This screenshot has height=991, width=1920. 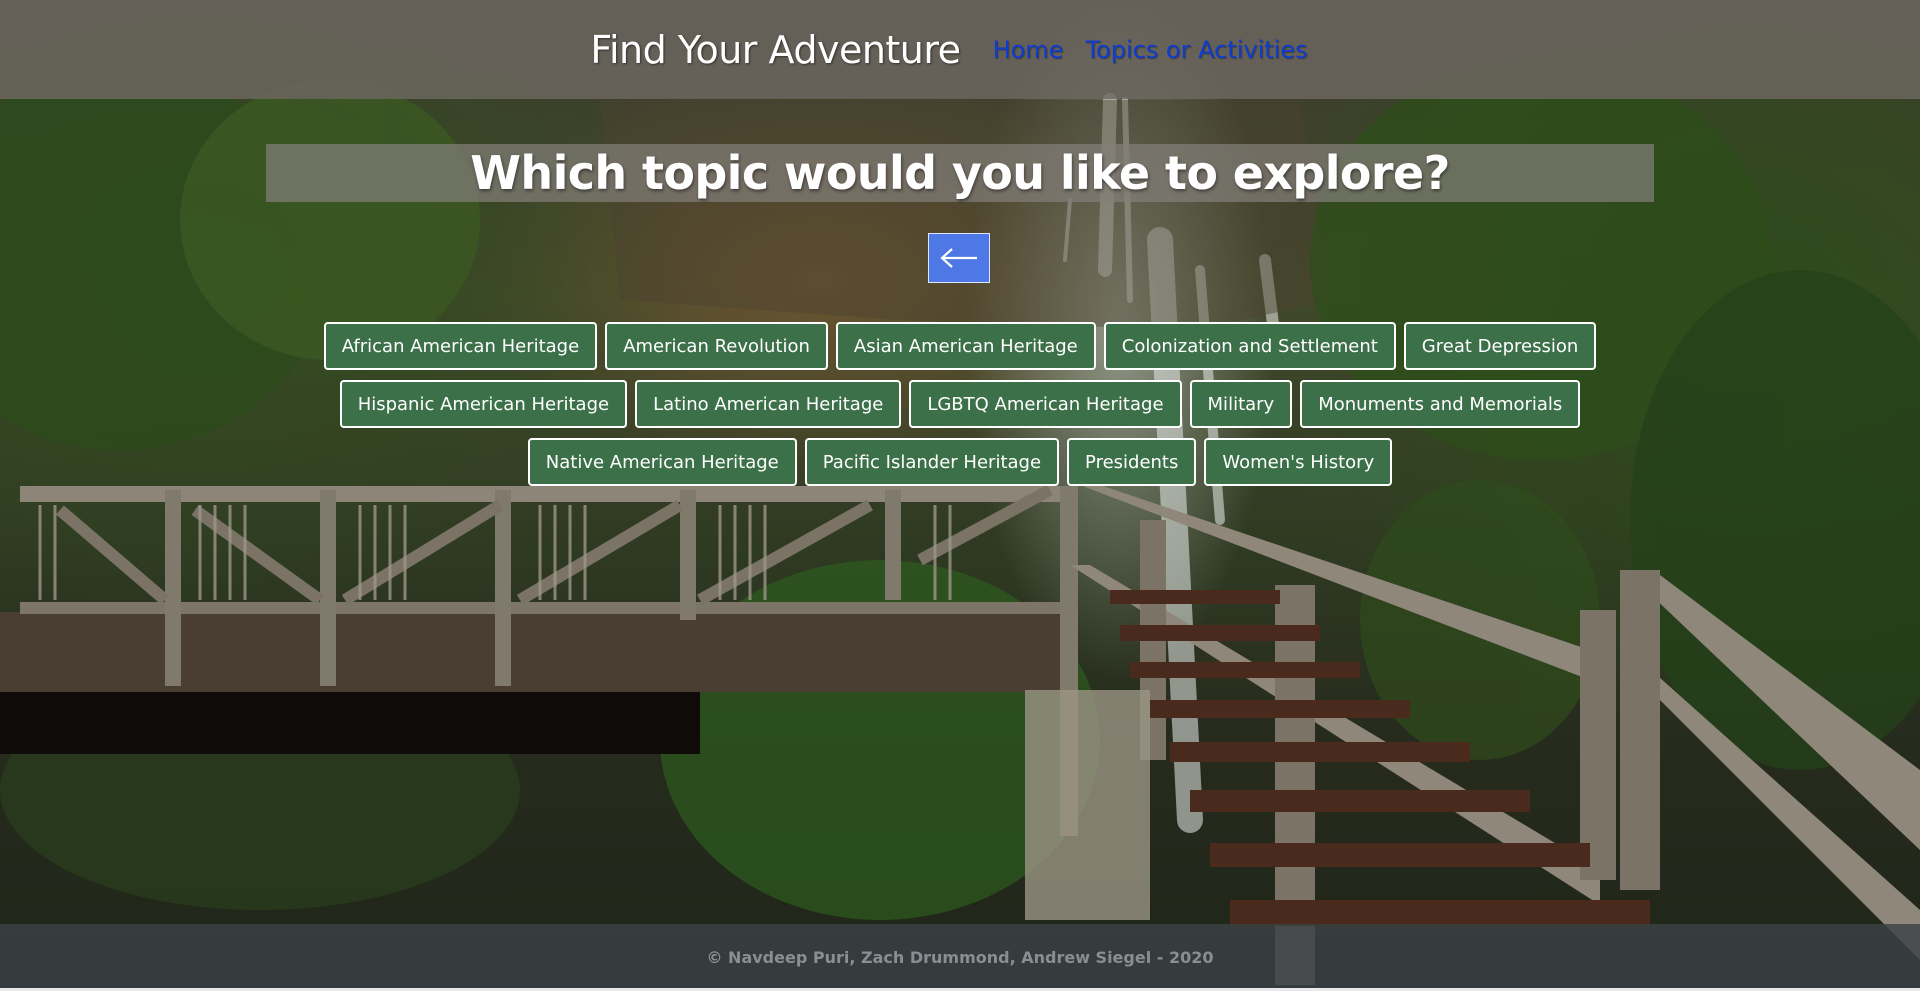 I want to click on topic-button-pacific-islander-heritage: Pacific Islander Heritage, so click(x=932, y=462).